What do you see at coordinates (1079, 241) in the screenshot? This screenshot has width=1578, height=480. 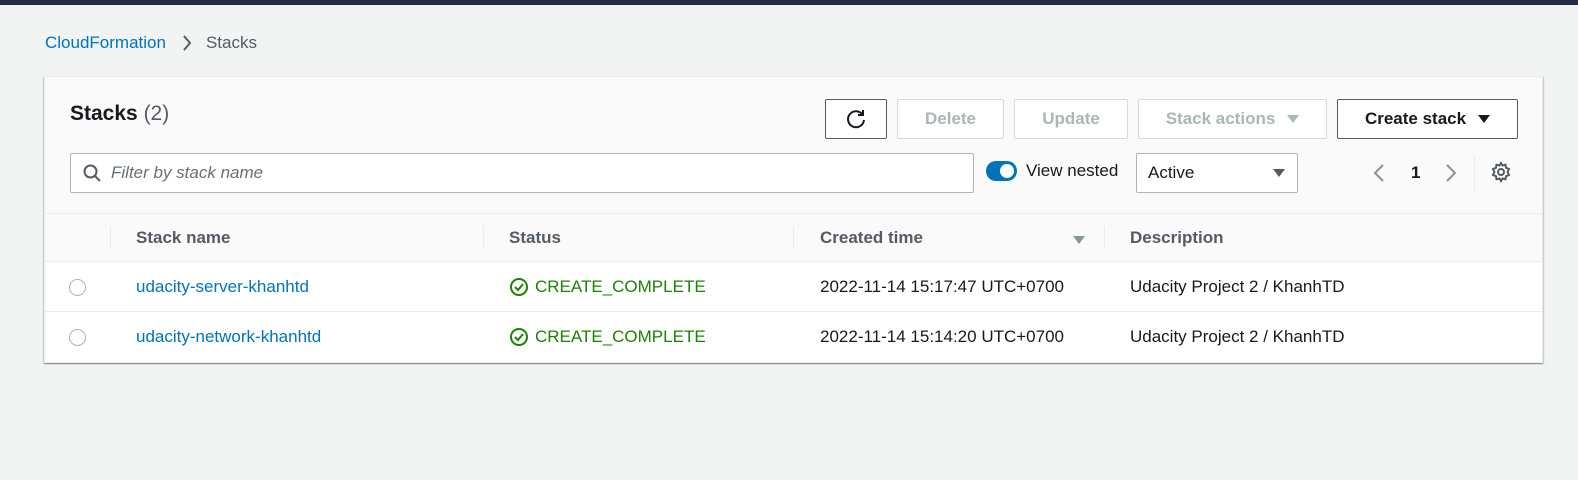 I see `sort-descending-icon` at bounding box center [1079, 241].